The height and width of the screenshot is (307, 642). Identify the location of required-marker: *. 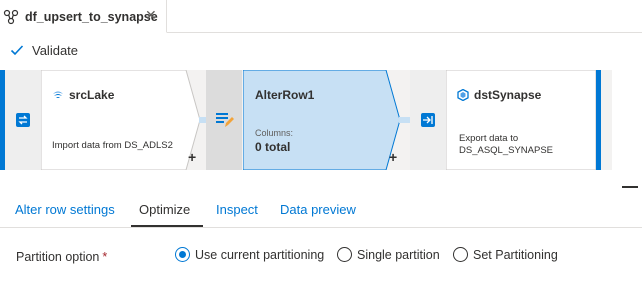
(105, 257).